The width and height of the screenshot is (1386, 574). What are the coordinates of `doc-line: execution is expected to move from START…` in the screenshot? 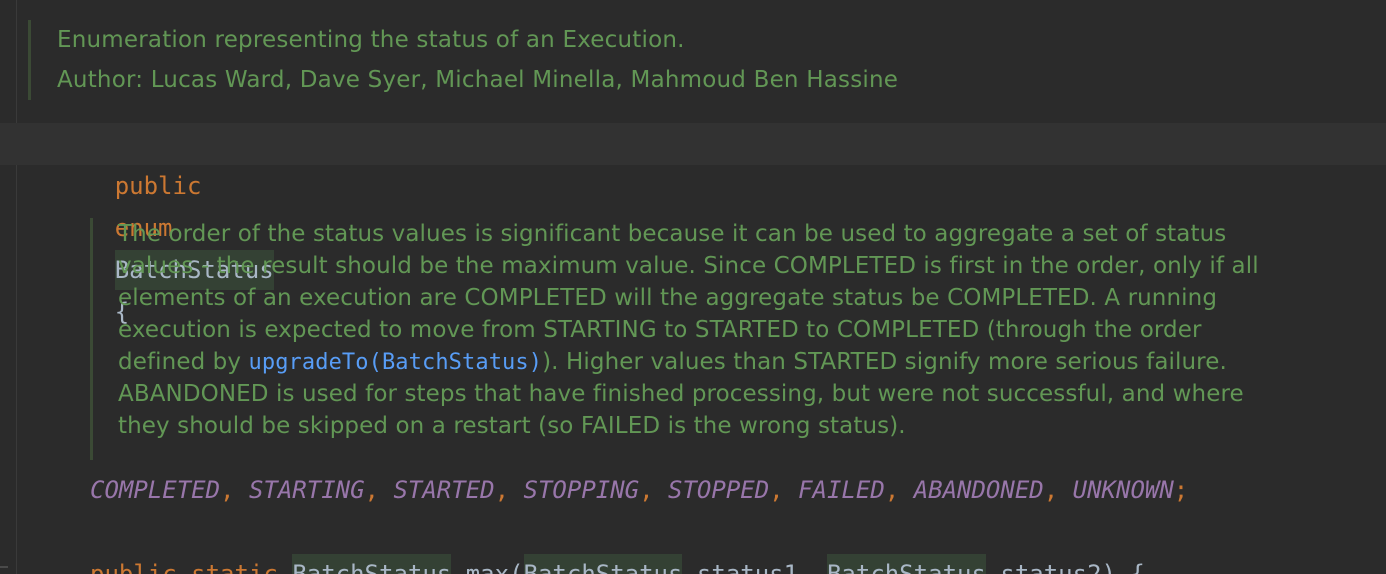 It's located at (660, 330).